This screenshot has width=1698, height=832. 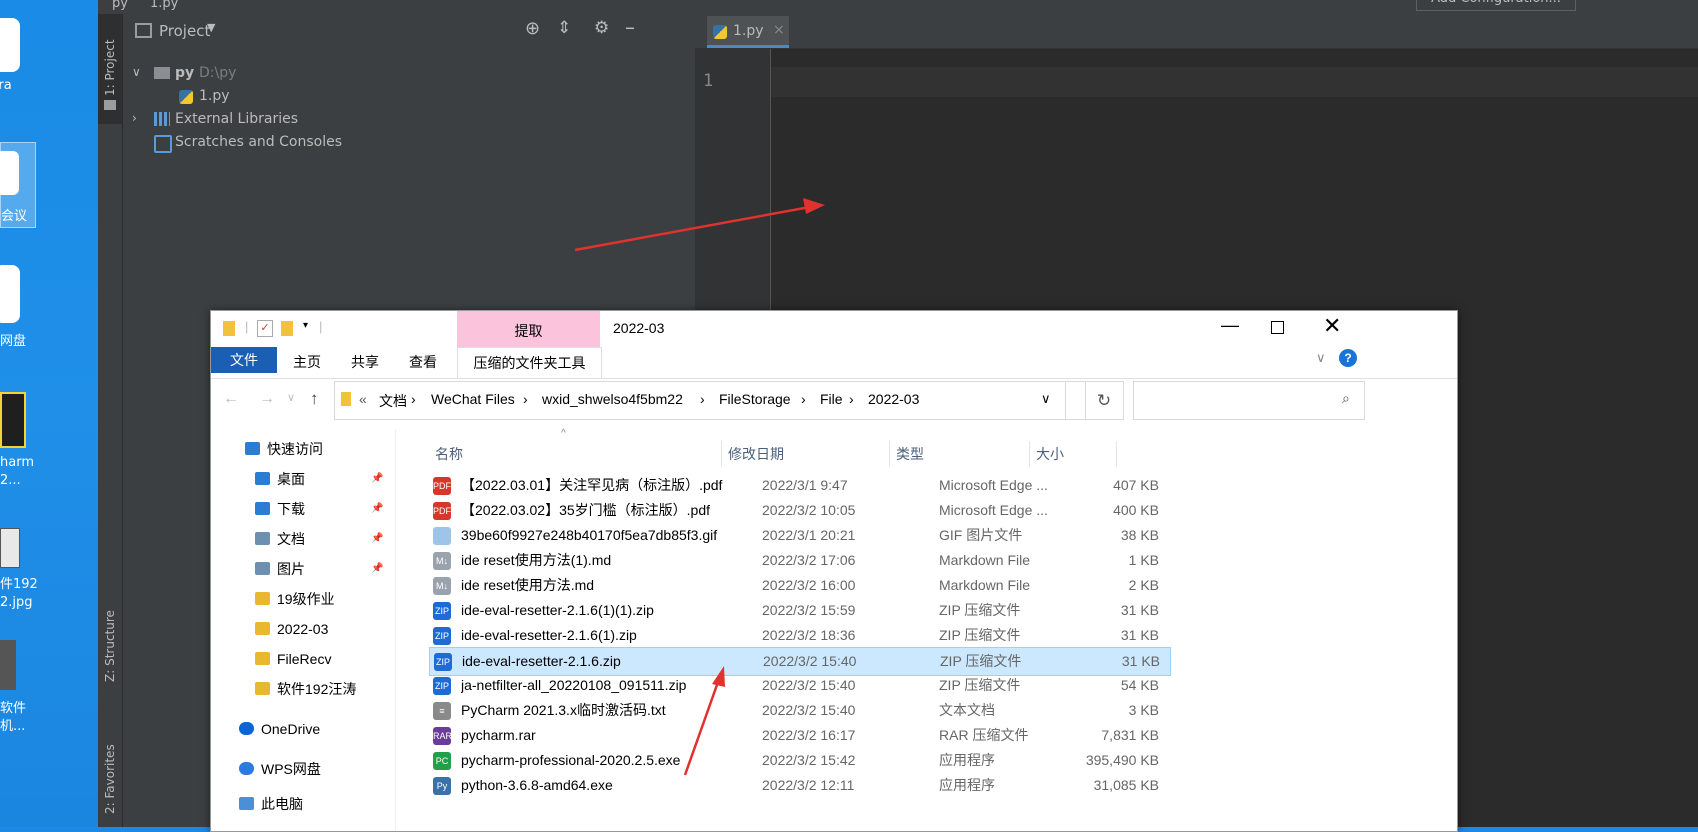 I want to click on annotation-arrows, so click(x=699, y=487).